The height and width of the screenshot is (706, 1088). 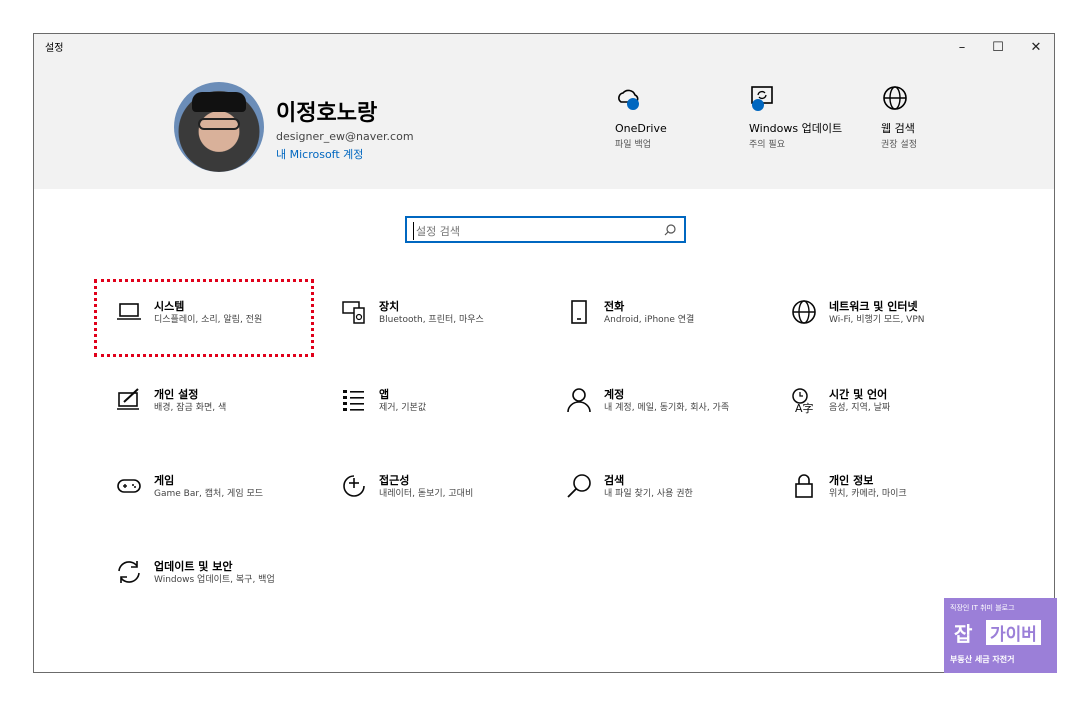 What do you see at coordinates (804, 312) in the screenshot?
I see `globe-network-icon` at bounding box center [804, 312].